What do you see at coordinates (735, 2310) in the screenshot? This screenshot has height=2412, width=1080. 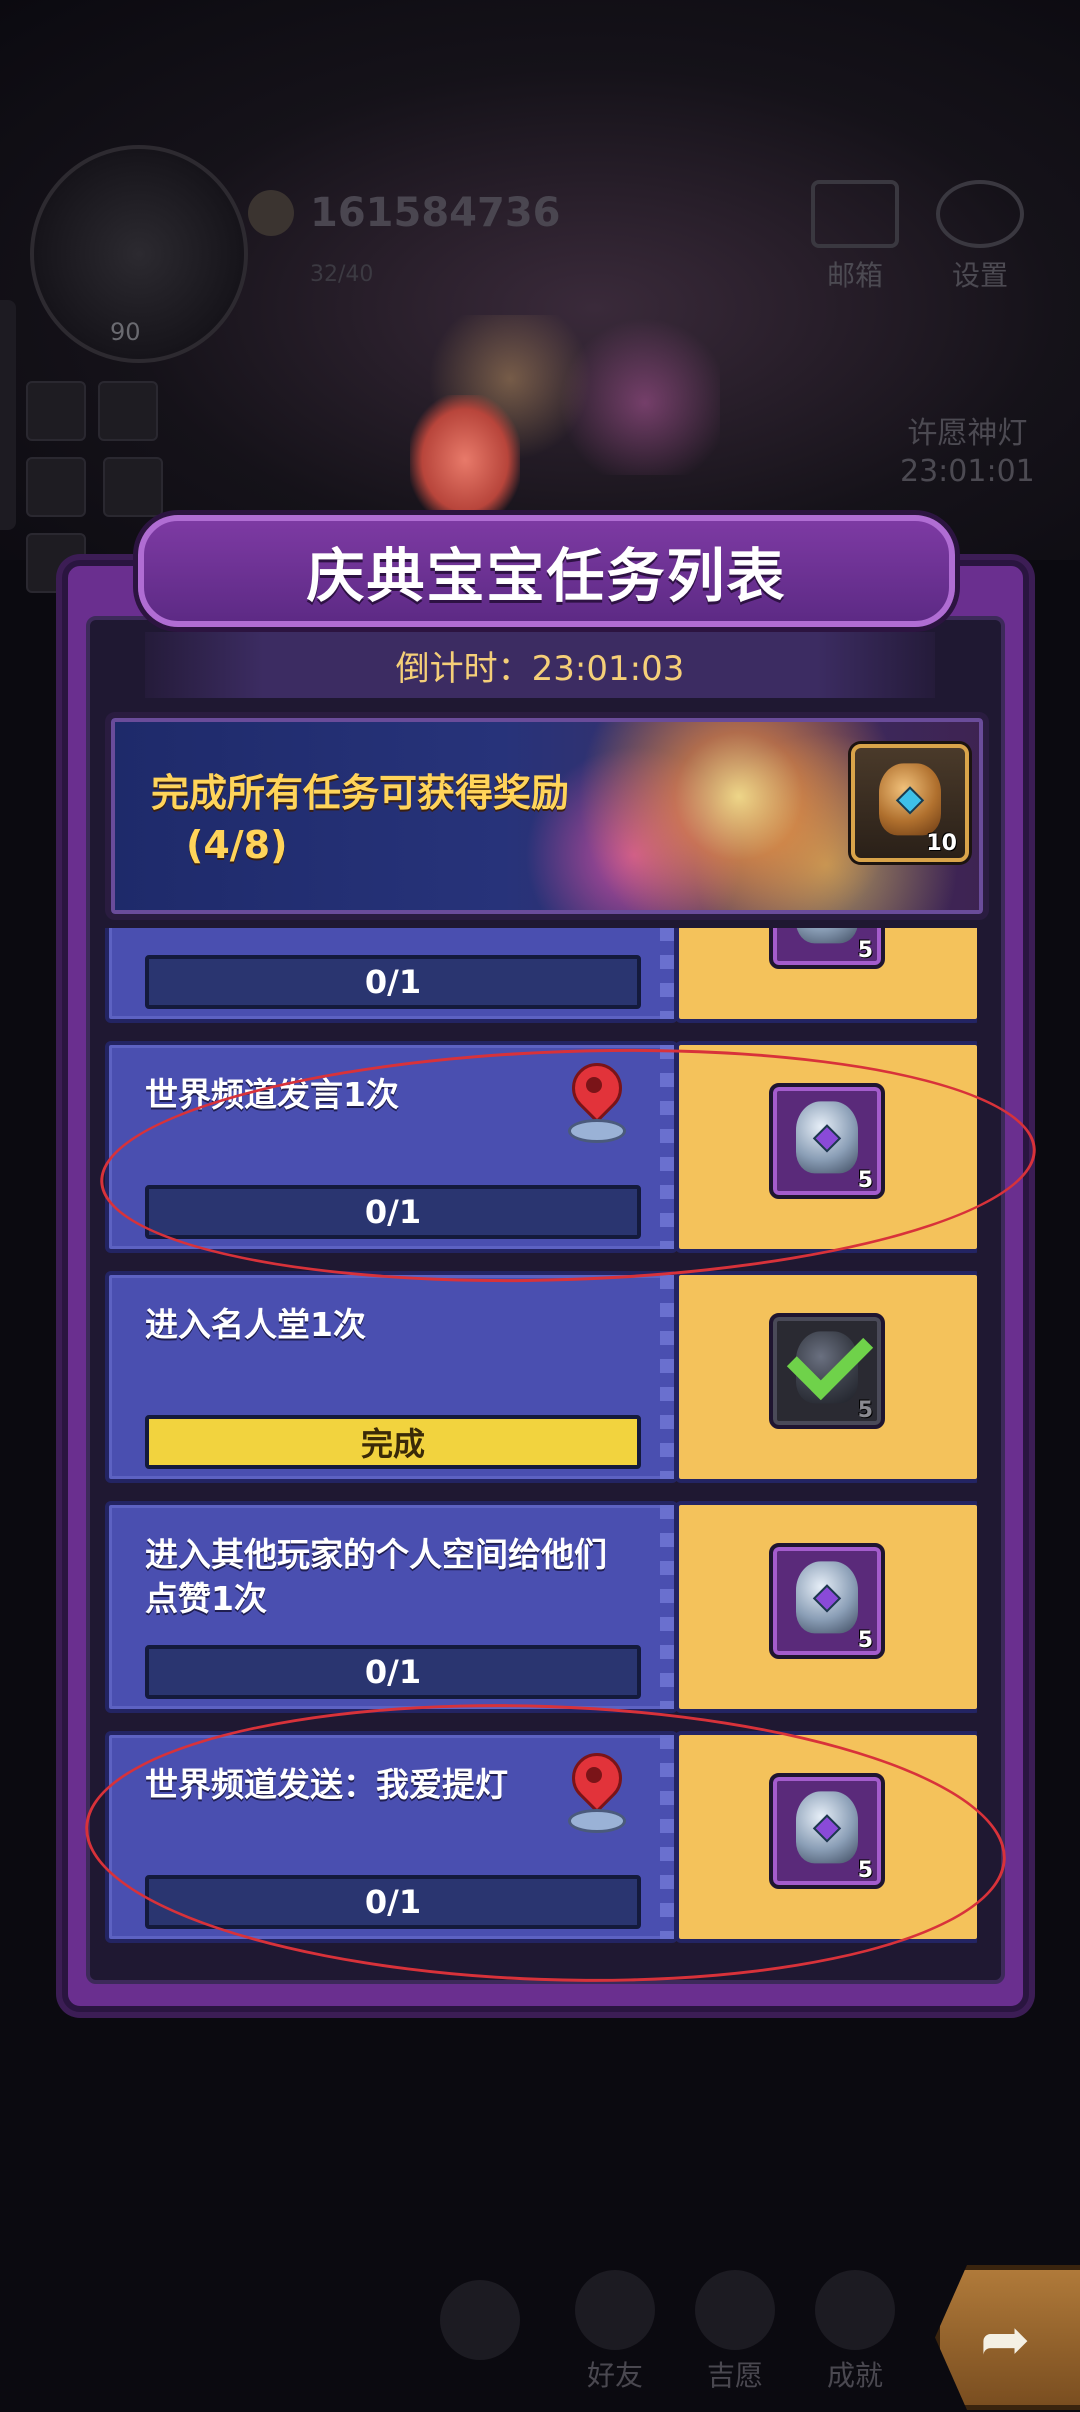 I see `wishes-icon` at bounding box center [735, 2310].